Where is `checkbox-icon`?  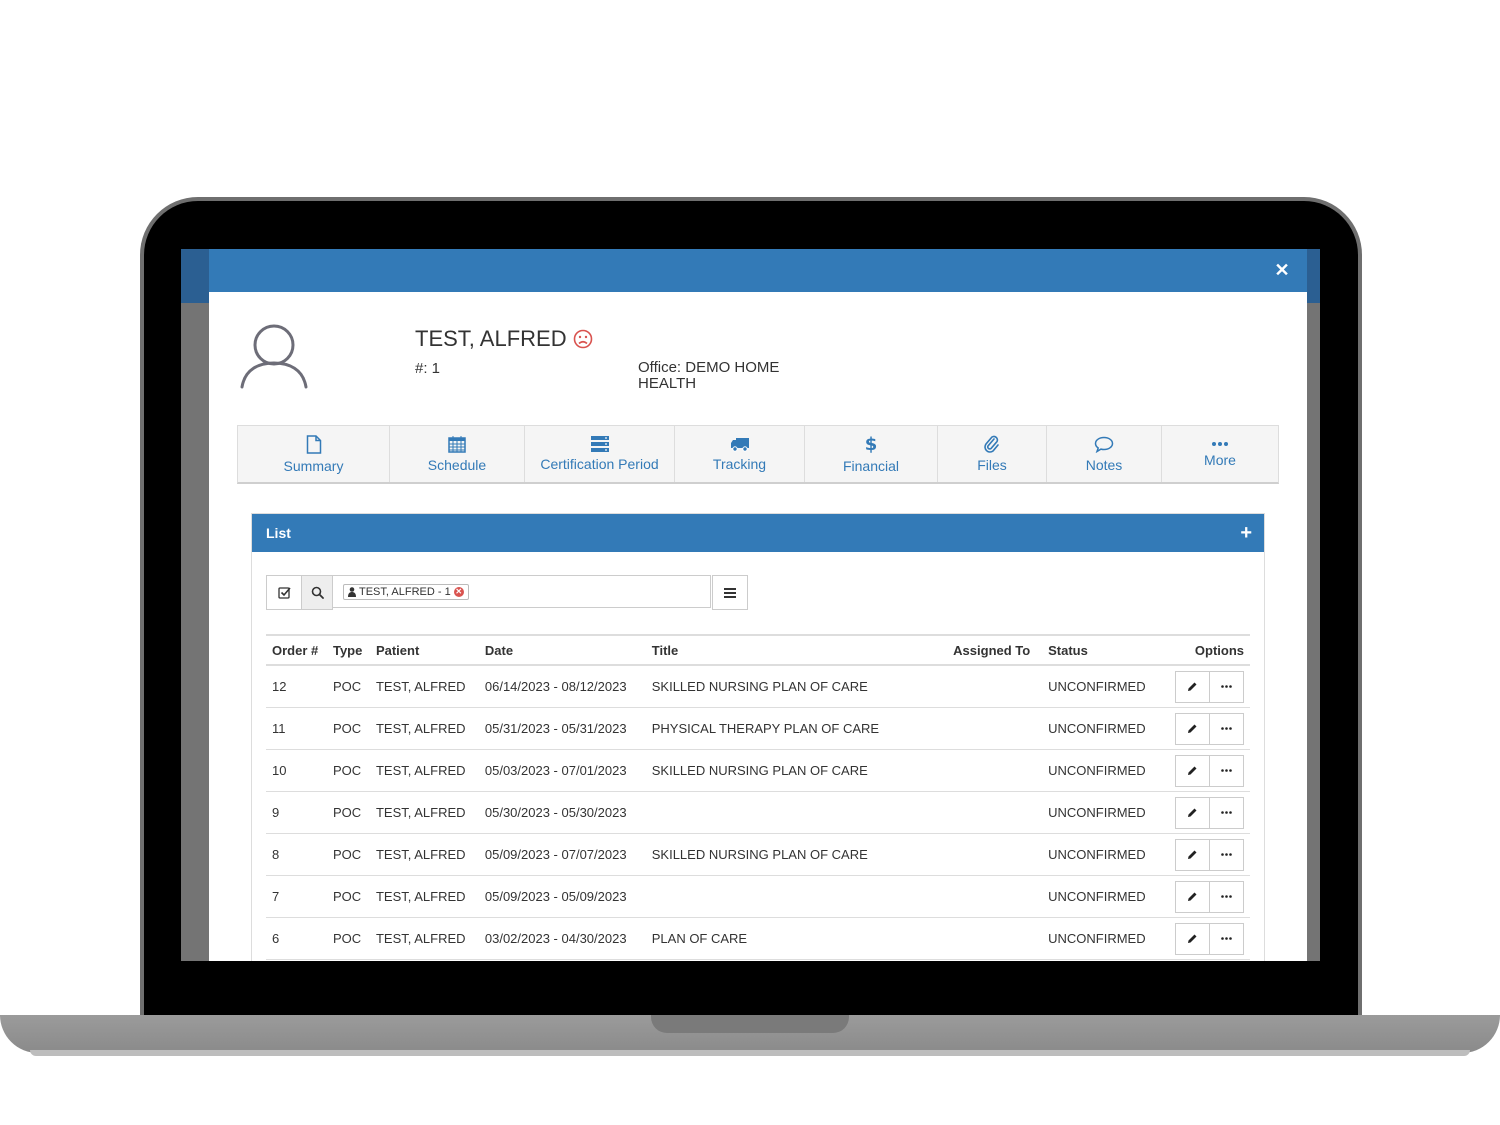
checkbox-icon is located at coordinates (284, 593).